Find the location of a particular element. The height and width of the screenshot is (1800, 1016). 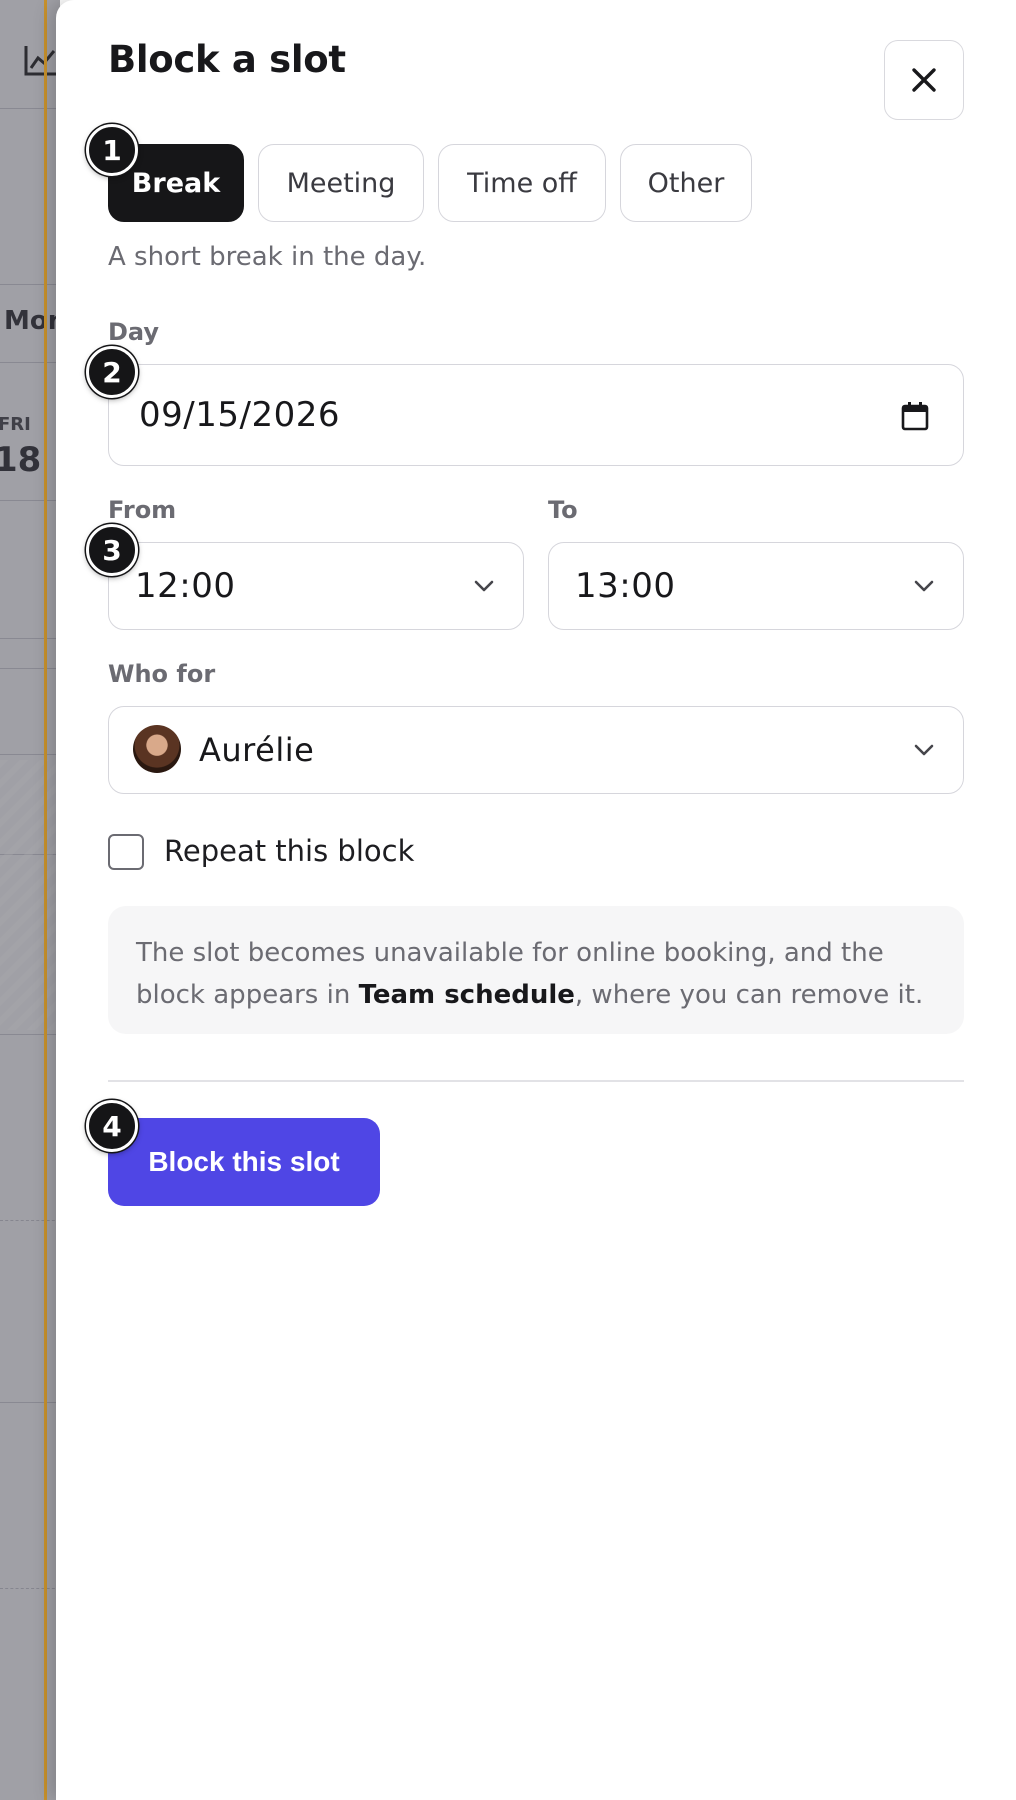

to-value: 13:00 is located at coordinates (625, 586).